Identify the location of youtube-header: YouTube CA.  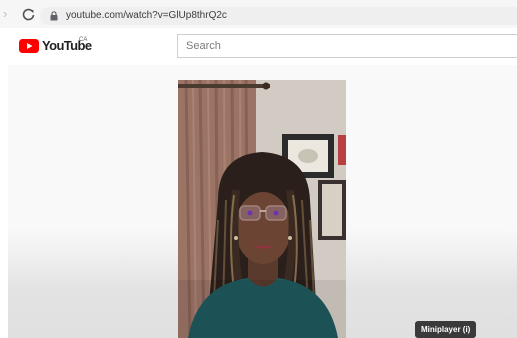
(262, 46).